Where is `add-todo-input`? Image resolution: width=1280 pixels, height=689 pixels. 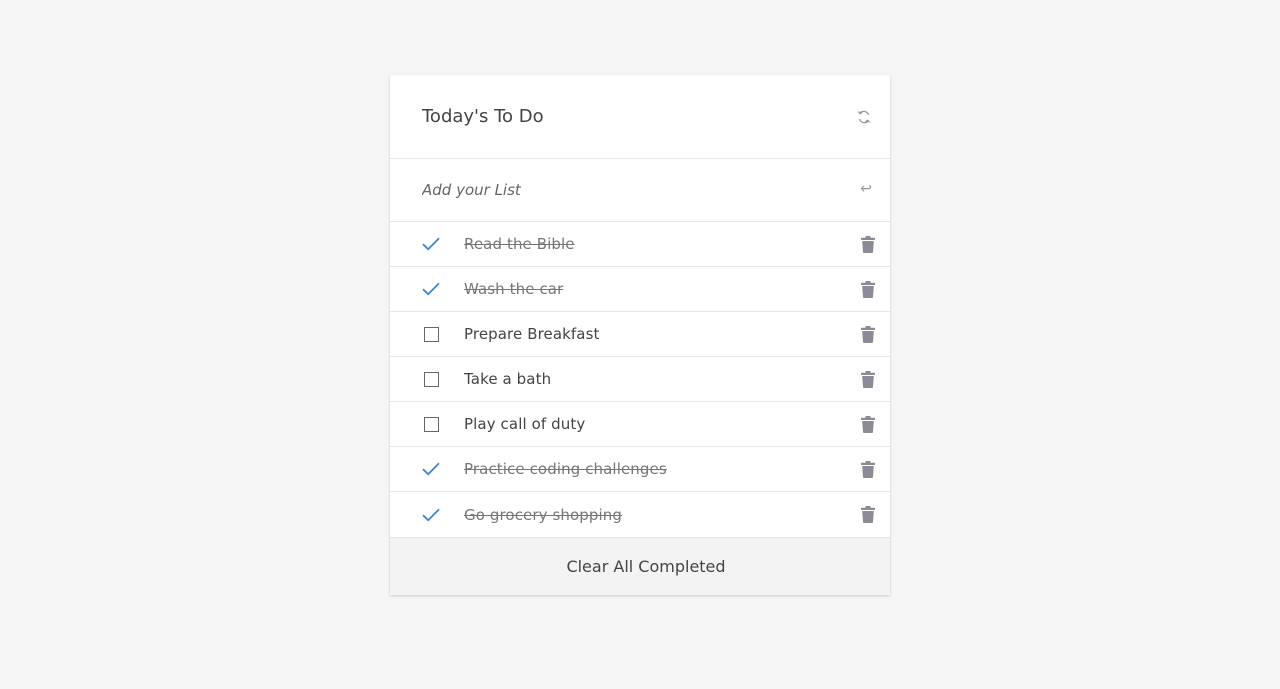
add-todo-input is located at coordinates (612, 190).